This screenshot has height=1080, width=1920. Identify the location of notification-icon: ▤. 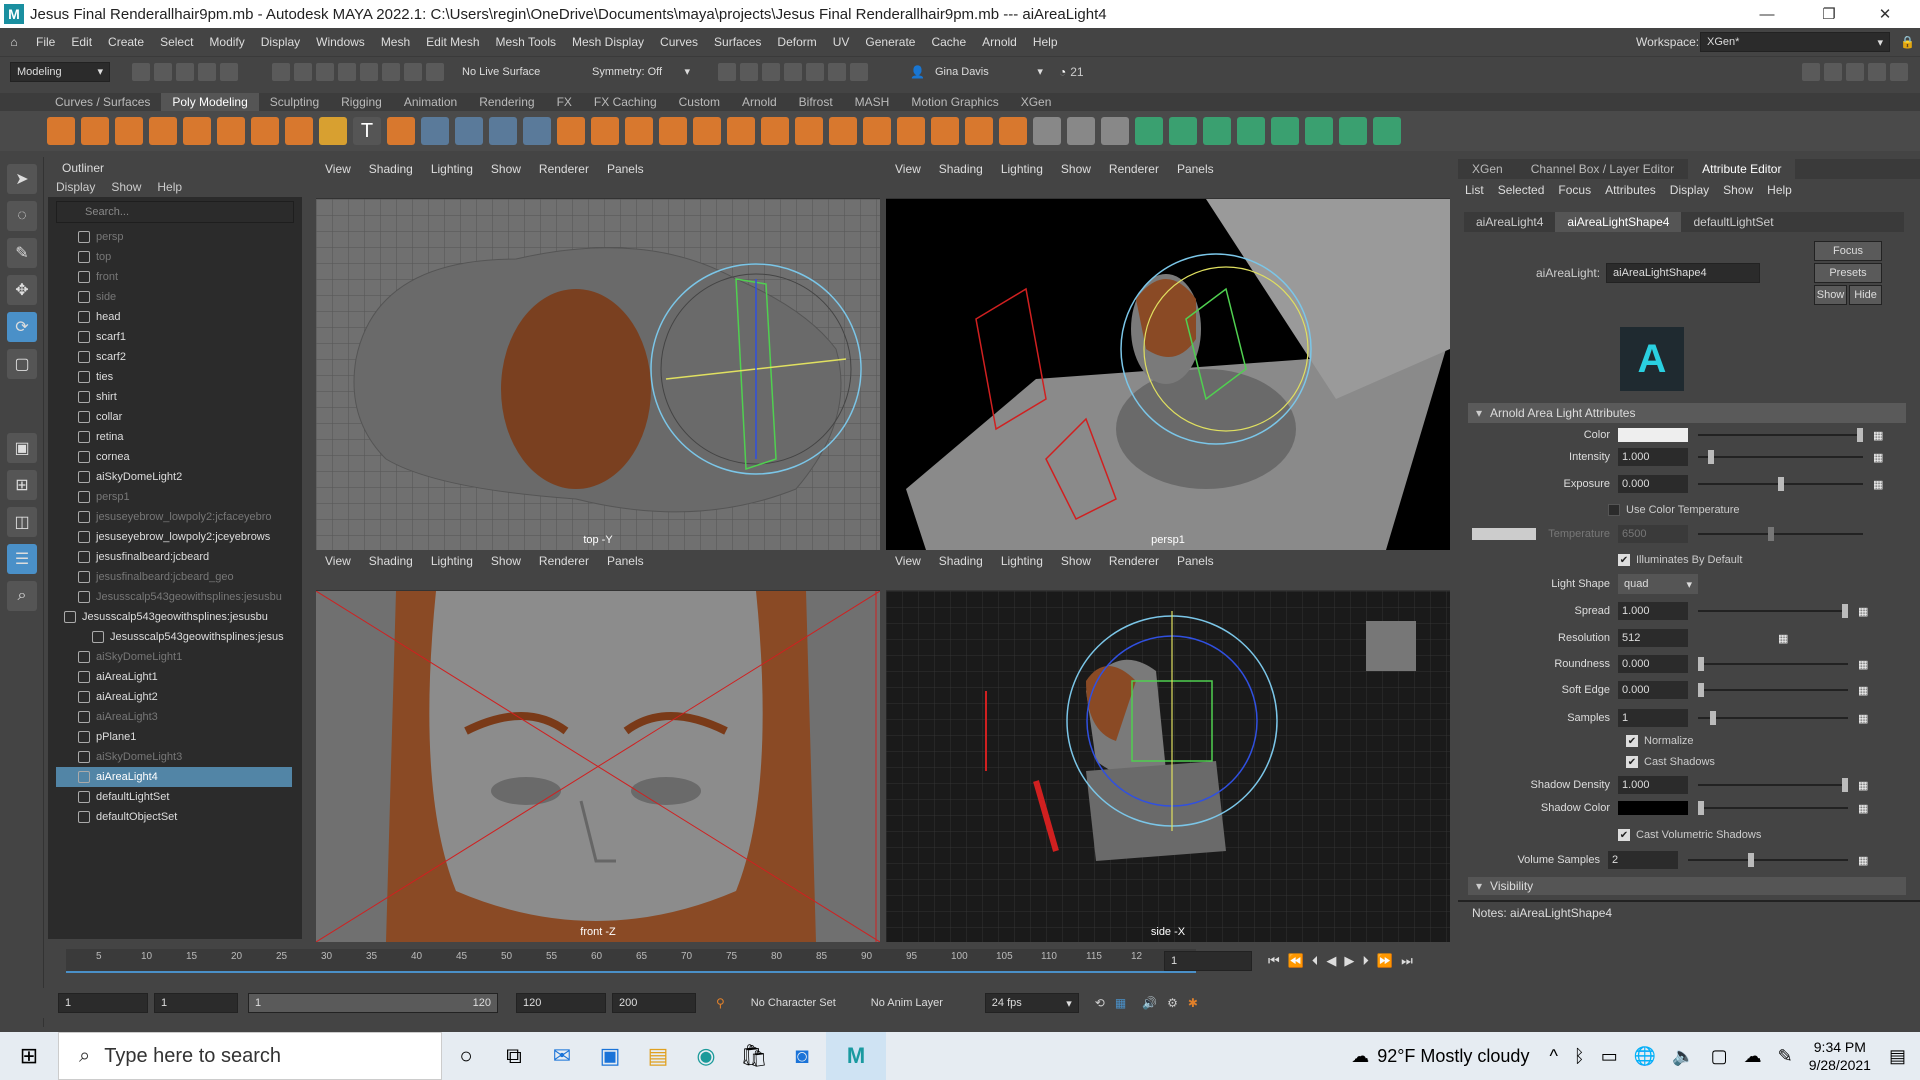
(1897, 1056).